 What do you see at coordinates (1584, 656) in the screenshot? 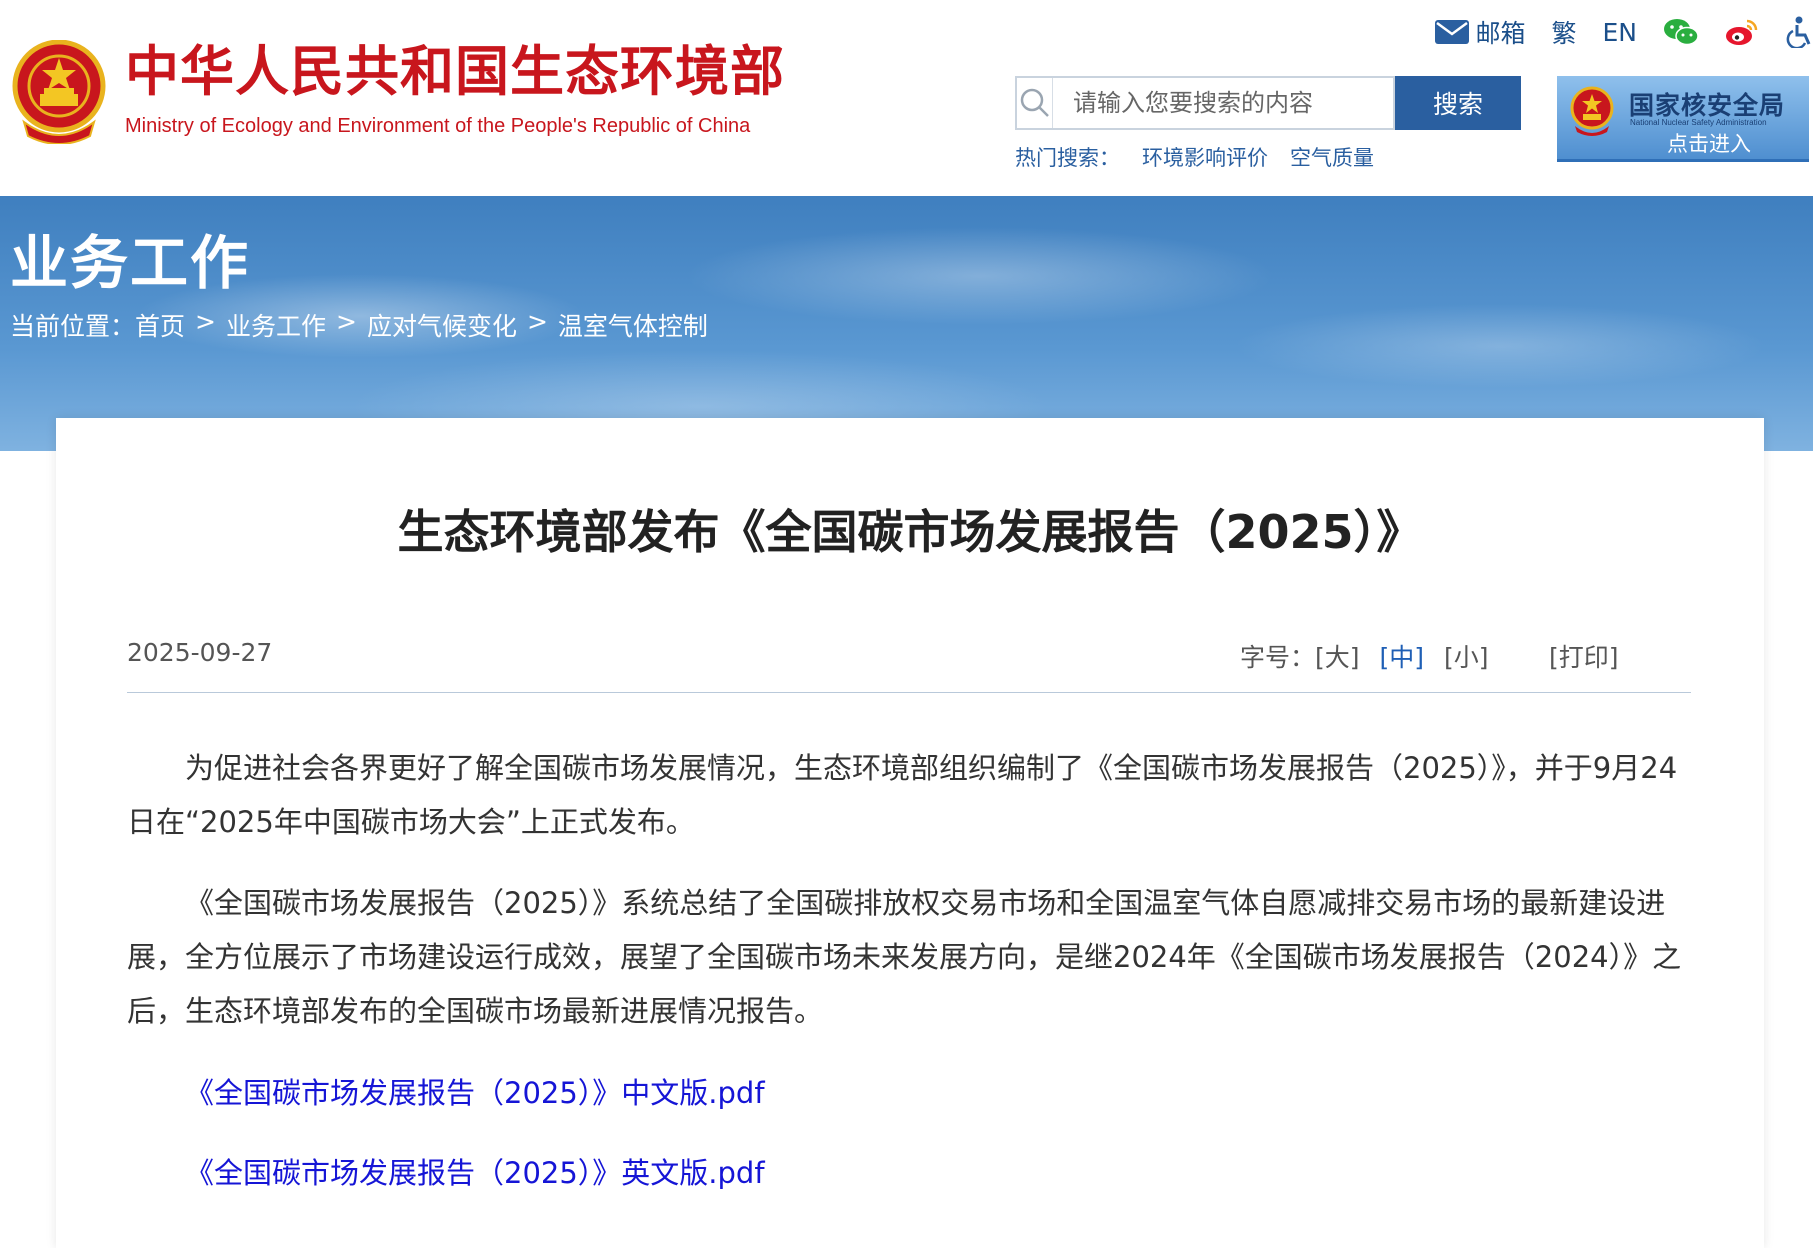
I see `print-link: [打印]` at bounding box center [1584, 656].